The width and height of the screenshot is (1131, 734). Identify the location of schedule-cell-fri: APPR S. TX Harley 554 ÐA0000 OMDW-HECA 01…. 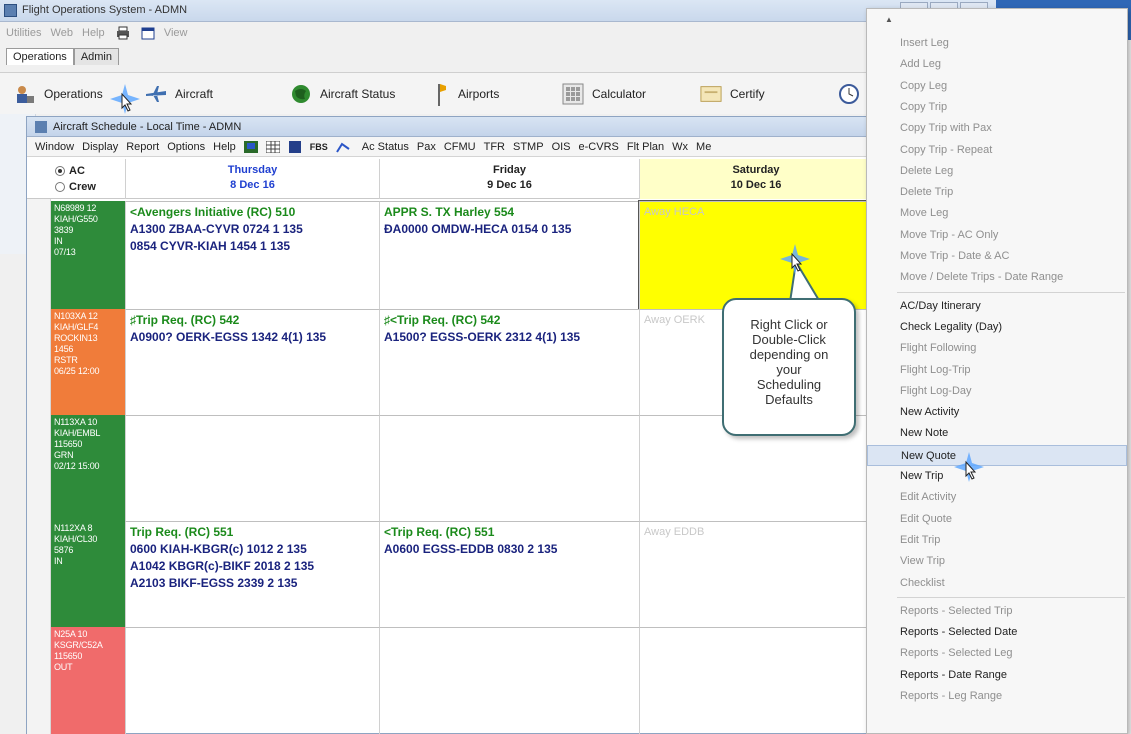
(509, 255).